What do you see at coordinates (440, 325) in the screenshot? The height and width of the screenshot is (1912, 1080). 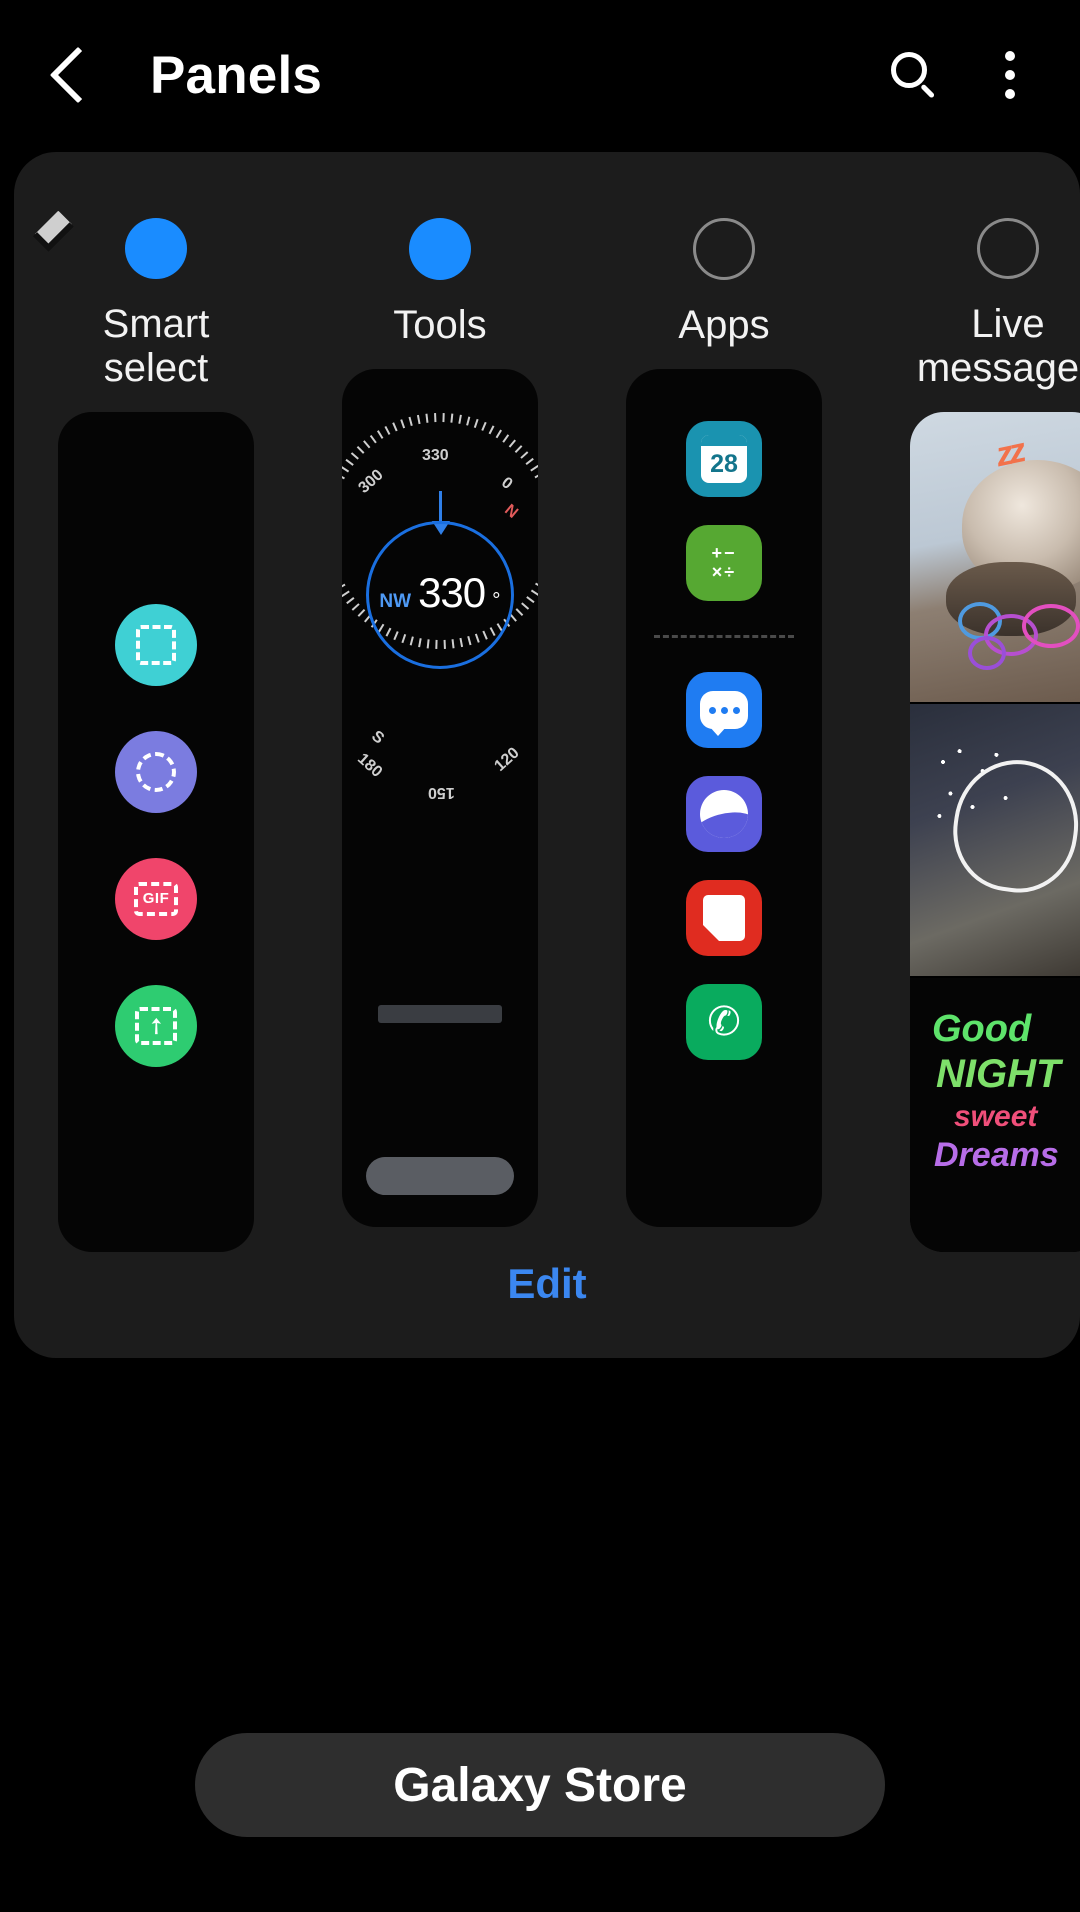 I see `panel-label-tools: Tools` at bounding box center [440, 325].